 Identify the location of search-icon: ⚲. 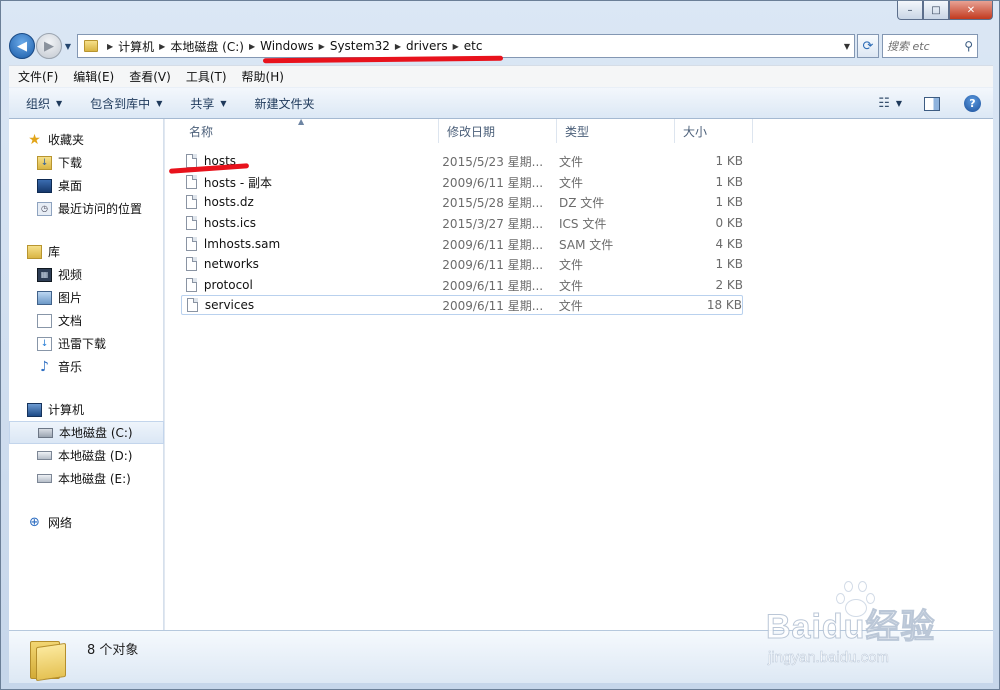
(968, 46).